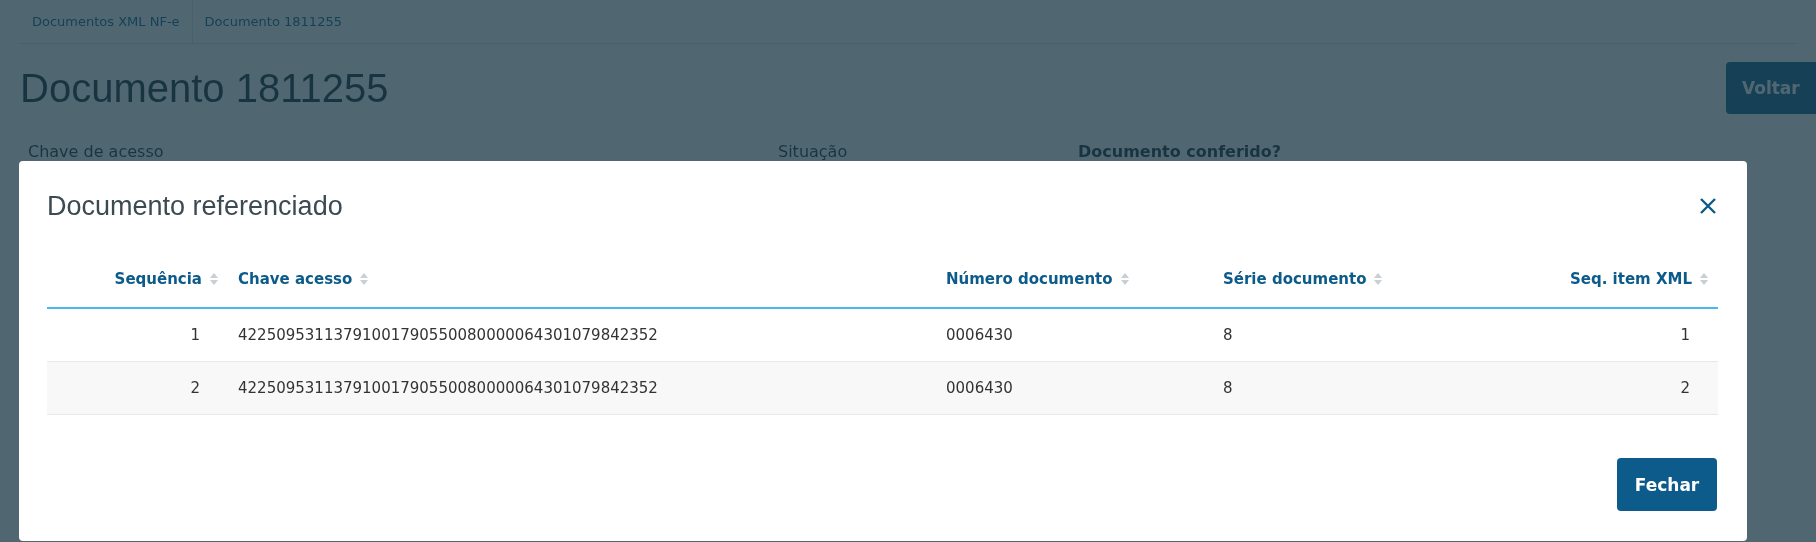  I want to click on close-button, so click(1708, 206).